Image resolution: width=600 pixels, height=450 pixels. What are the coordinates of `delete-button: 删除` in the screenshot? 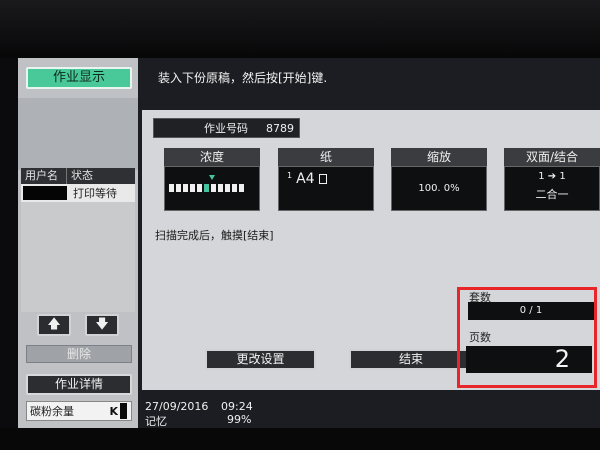 It's located at (79, 354).